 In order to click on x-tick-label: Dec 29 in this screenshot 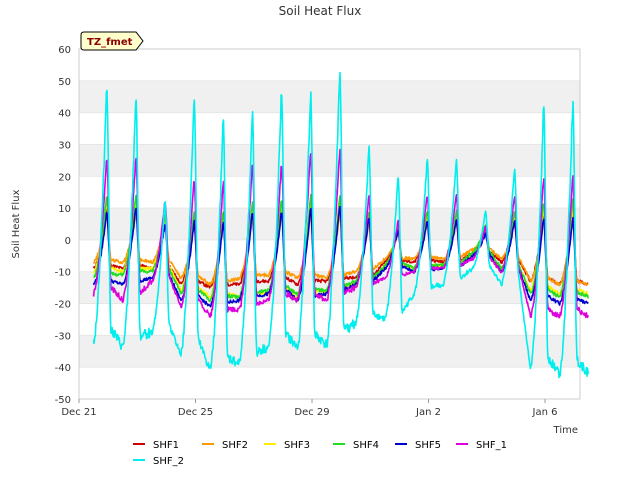, I will do `click(311, 412)`.